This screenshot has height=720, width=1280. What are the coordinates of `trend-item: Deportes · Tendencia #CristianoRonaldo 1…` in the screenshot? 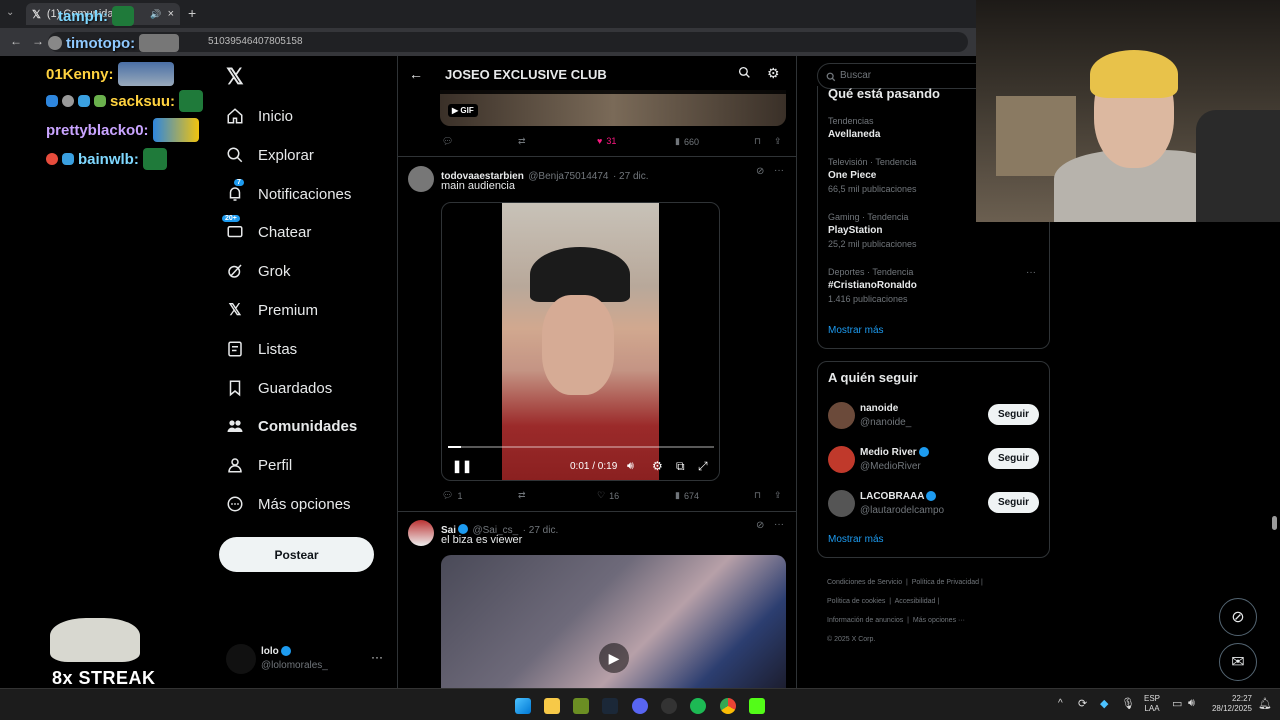 It's located at (933, 285).